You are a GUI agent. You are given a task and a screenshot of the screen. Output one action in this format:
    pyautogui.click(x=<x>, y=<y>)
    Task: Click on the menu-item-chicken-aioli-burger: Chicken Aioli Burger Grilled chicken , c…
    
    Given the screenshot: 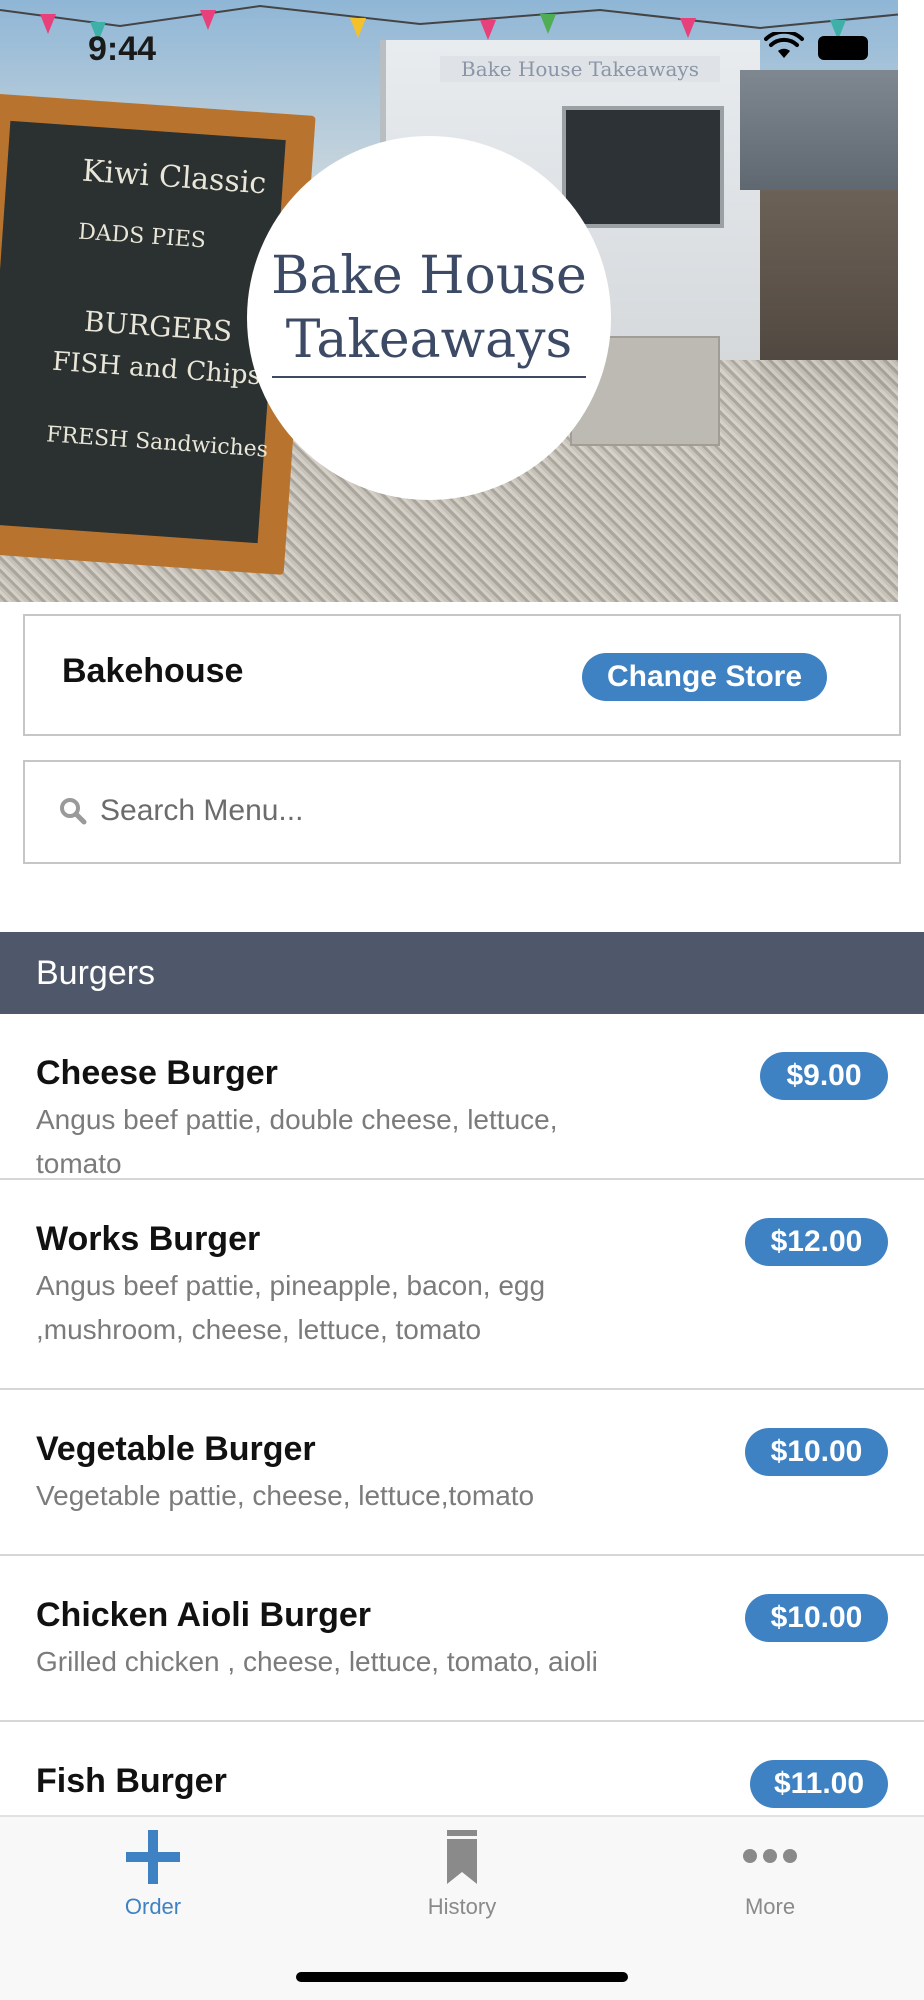 What is the action you would take?
    pyautogui.click(x=462, y=1639)
    